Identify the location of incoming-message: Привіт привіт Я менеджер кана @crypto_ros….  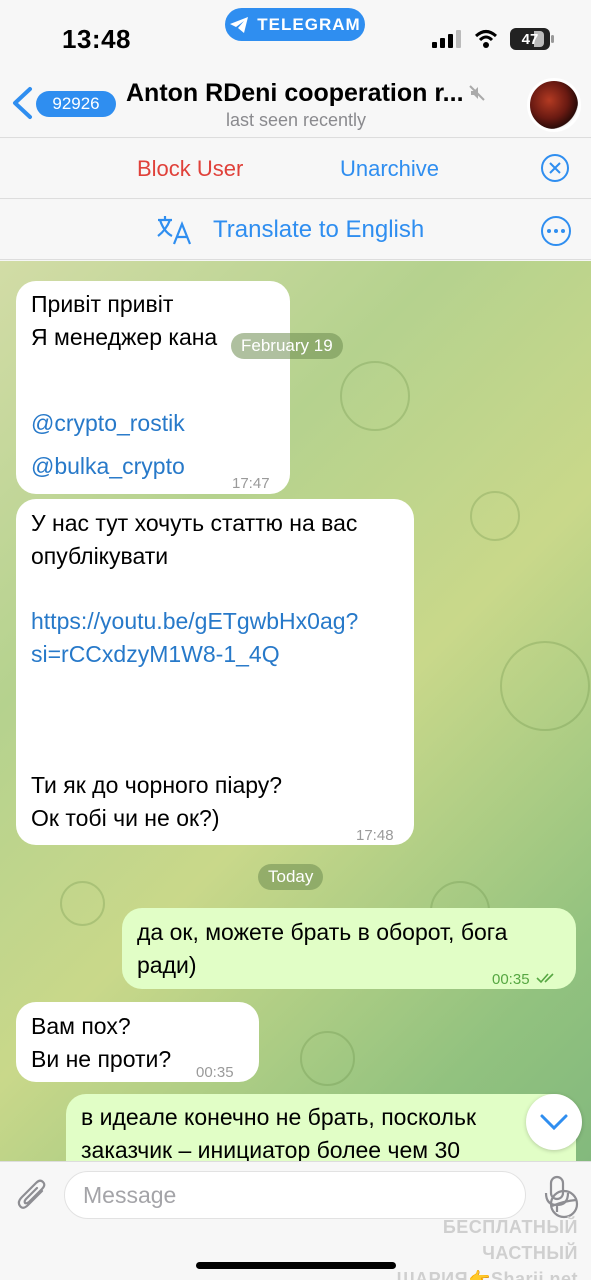
(153, 387).